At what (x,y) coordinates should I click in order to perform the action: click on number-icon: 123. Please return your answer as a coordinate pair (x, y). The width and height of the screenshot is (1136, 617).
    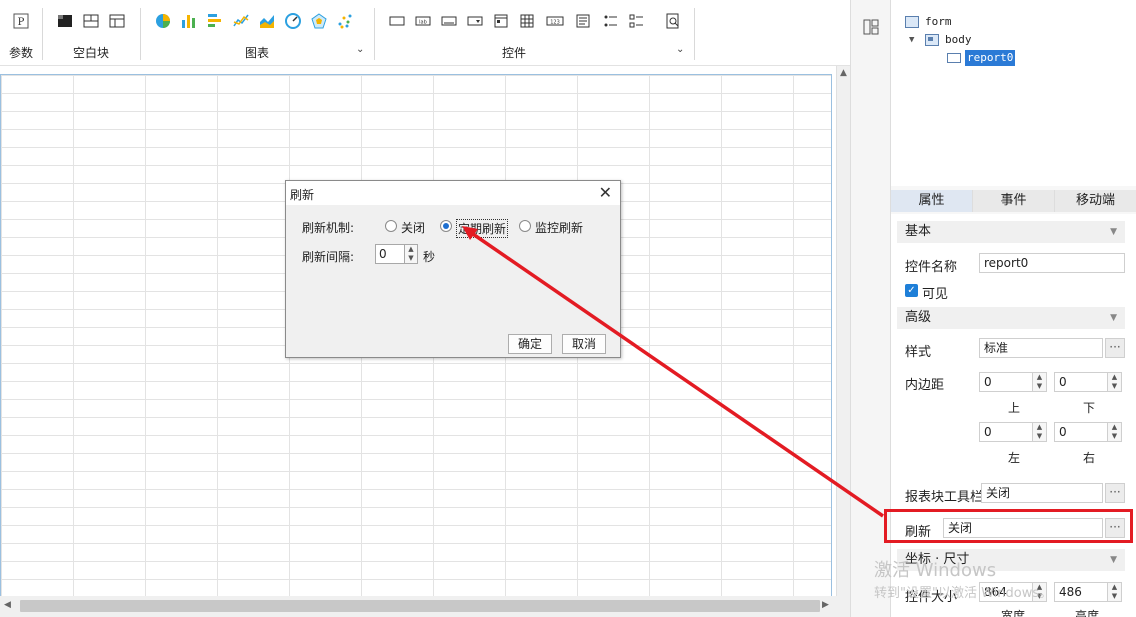
    Looking at the image, I should click on (555, 21).